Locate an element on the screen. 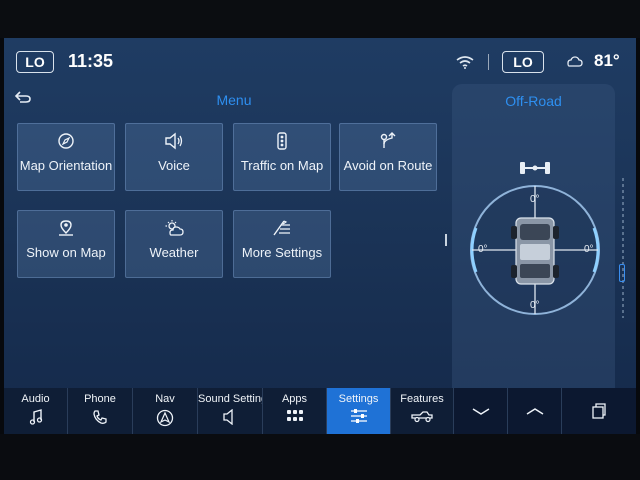 This screenshot has height=480, width=640. detour-icon is located at coordinates (388, 140).